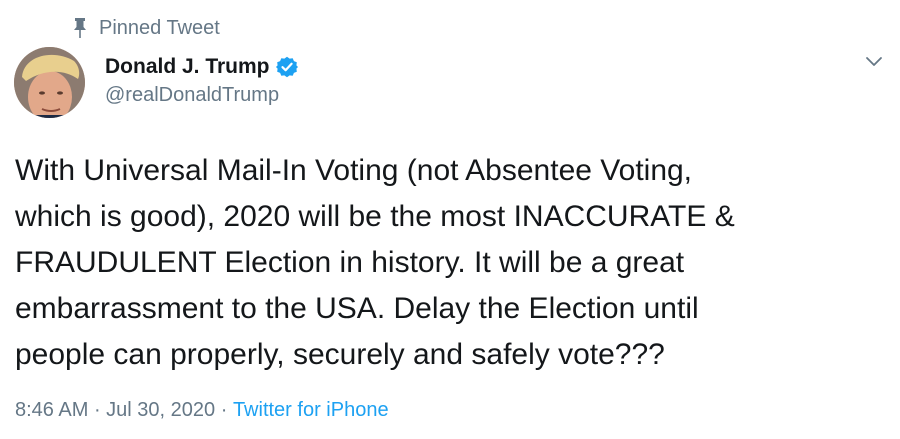 The height and width of the screenshot is (439, 900). Describe the element at coordinates (187, 67) in the screenshot. I see `display-name: Donald J. Trump` at that location.